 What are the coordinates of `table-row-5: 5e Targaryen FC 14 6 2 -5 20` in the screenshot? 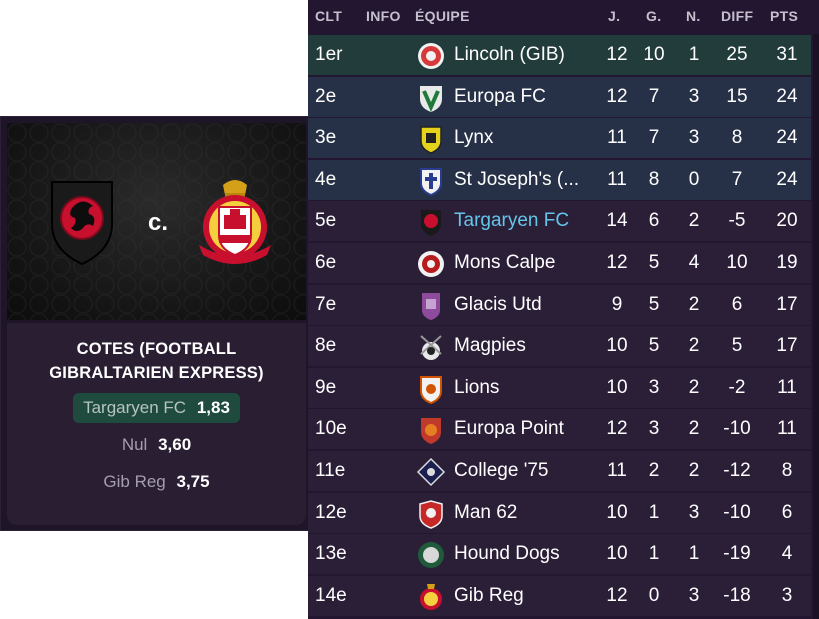 It's located at (559, 221).